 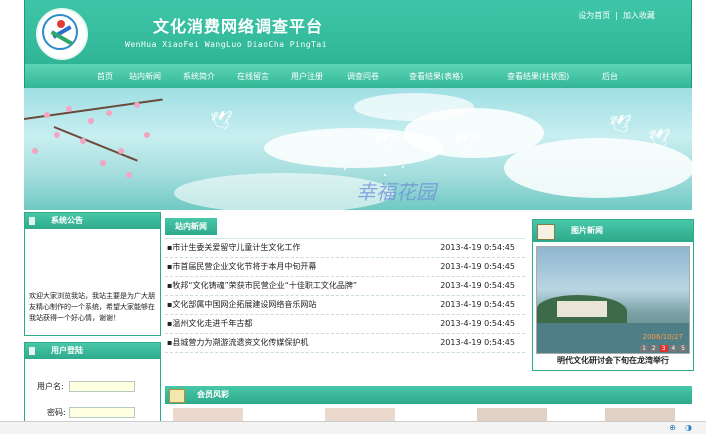 I want to click on news-title: ▪牧邦“文化铸魂”荣获市民营企业“十佳职工文化品牌”, so click(x=262, y=286).